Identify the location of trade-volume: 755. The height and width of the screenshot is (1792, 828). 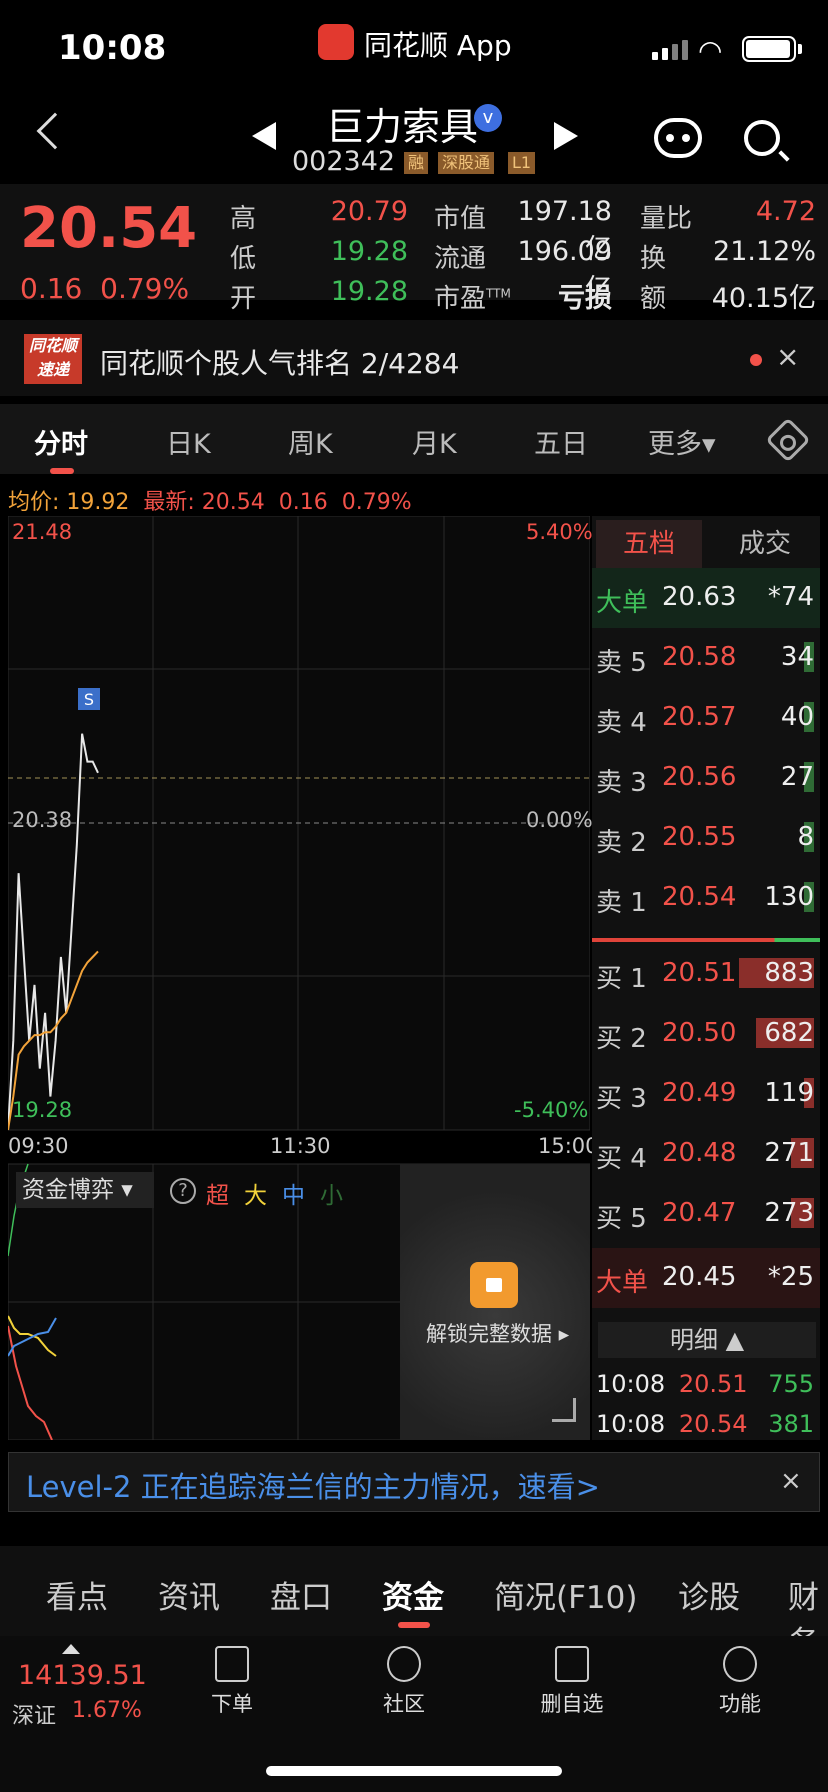
(791, 1384).